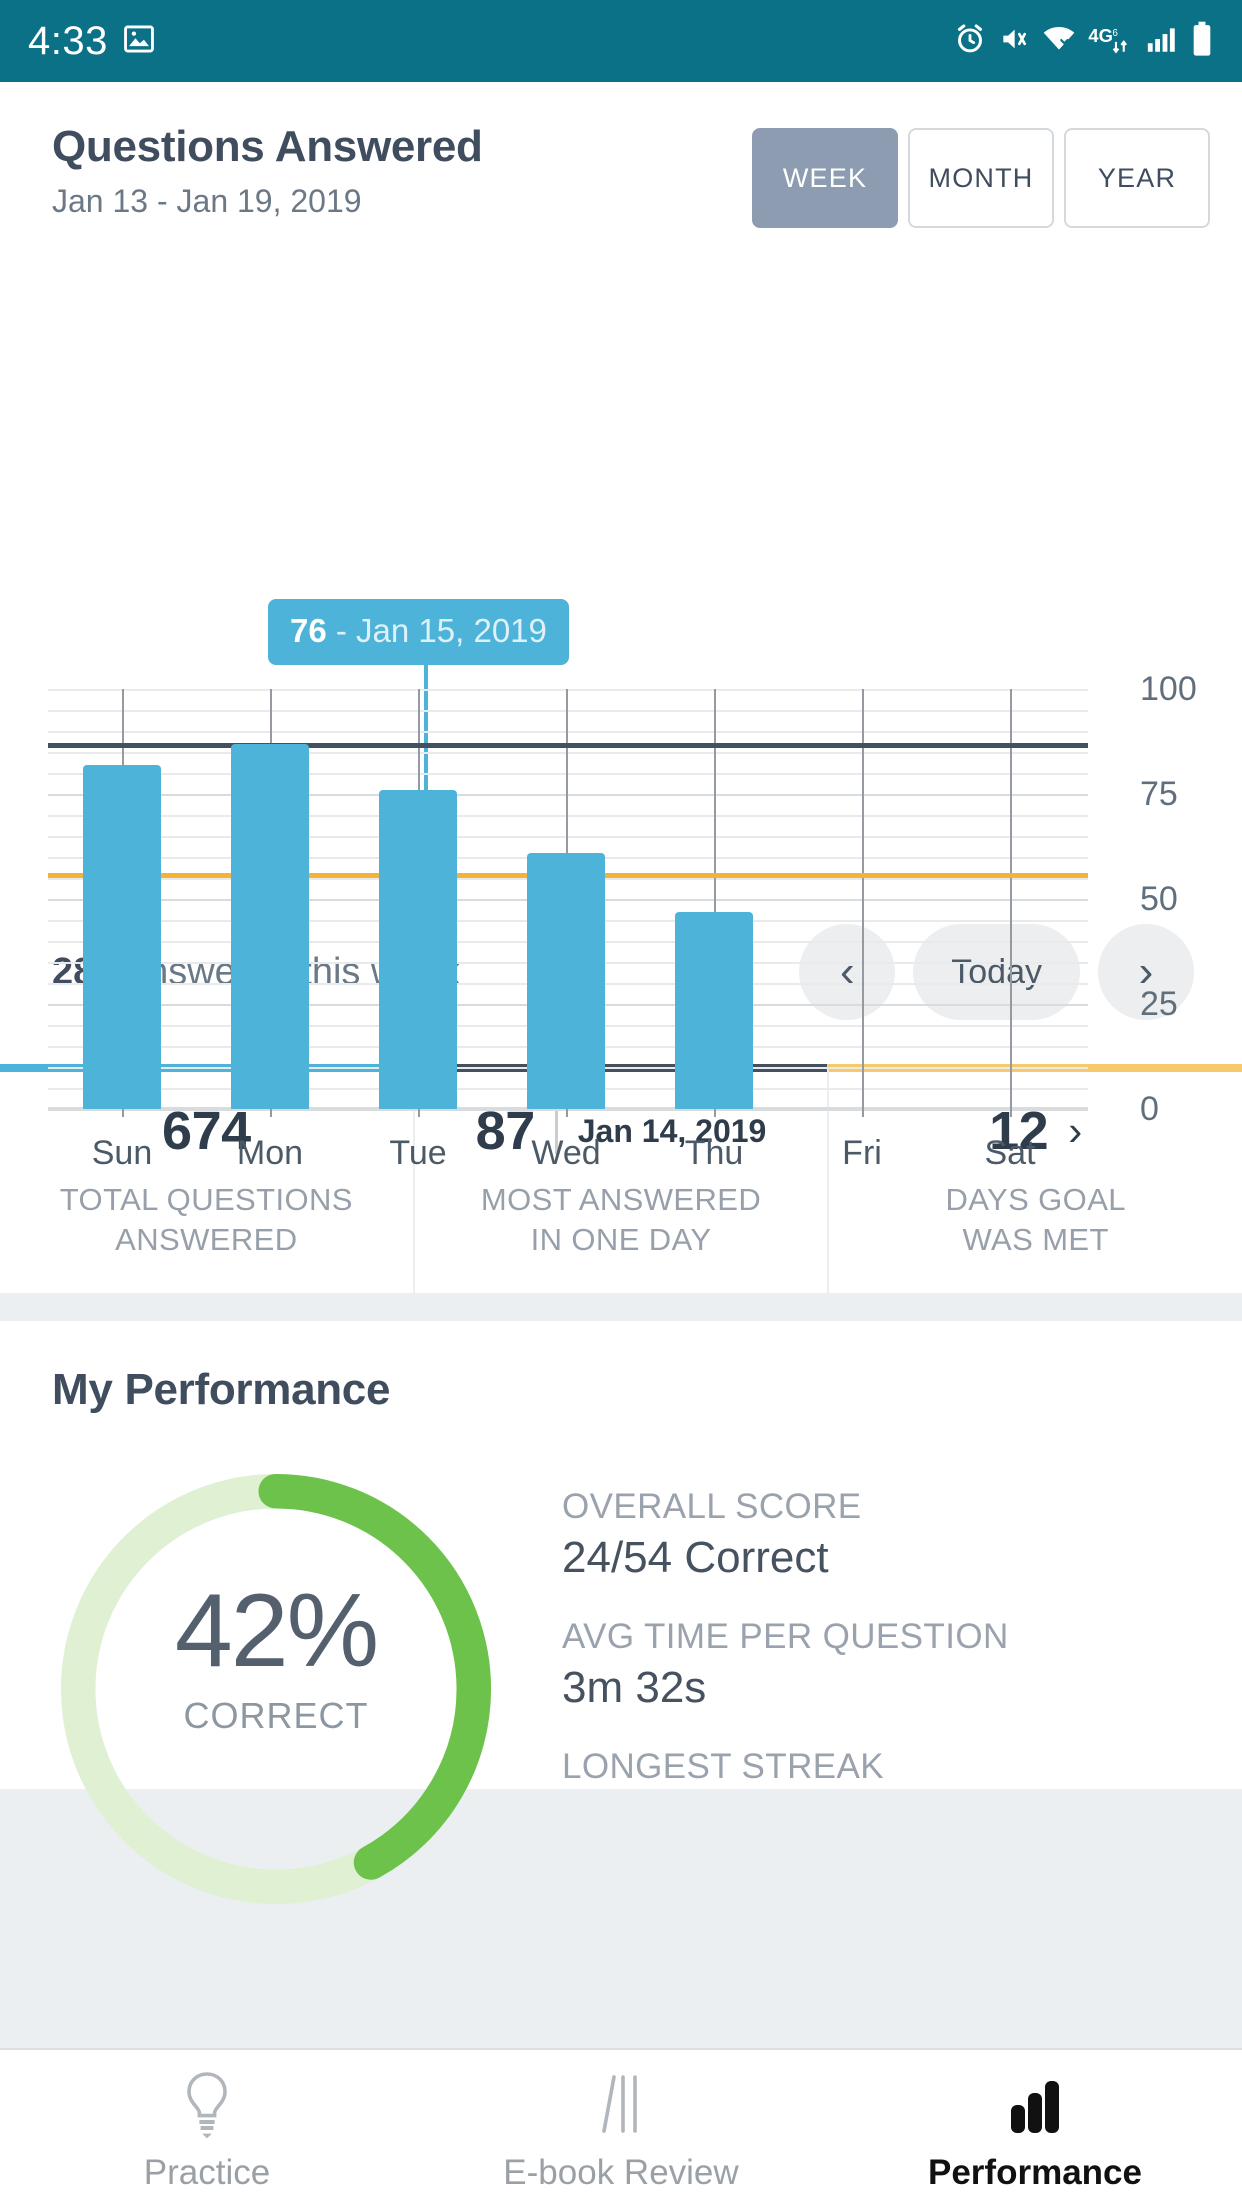 The height and width of the screenshot is (2208, 1242). Describe the element at coordinates (621, 1199) in the screenshot. I see `stat-most-label-line1: MOST ANSWERED` at that location.